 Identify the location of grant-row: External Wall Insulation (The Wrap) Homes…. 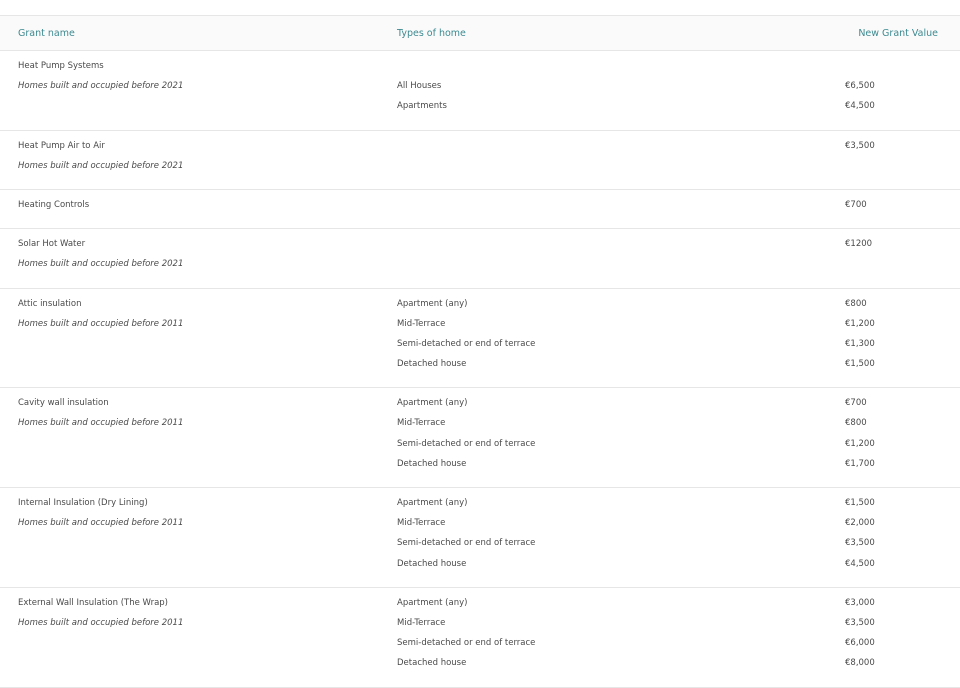
(480, 638).